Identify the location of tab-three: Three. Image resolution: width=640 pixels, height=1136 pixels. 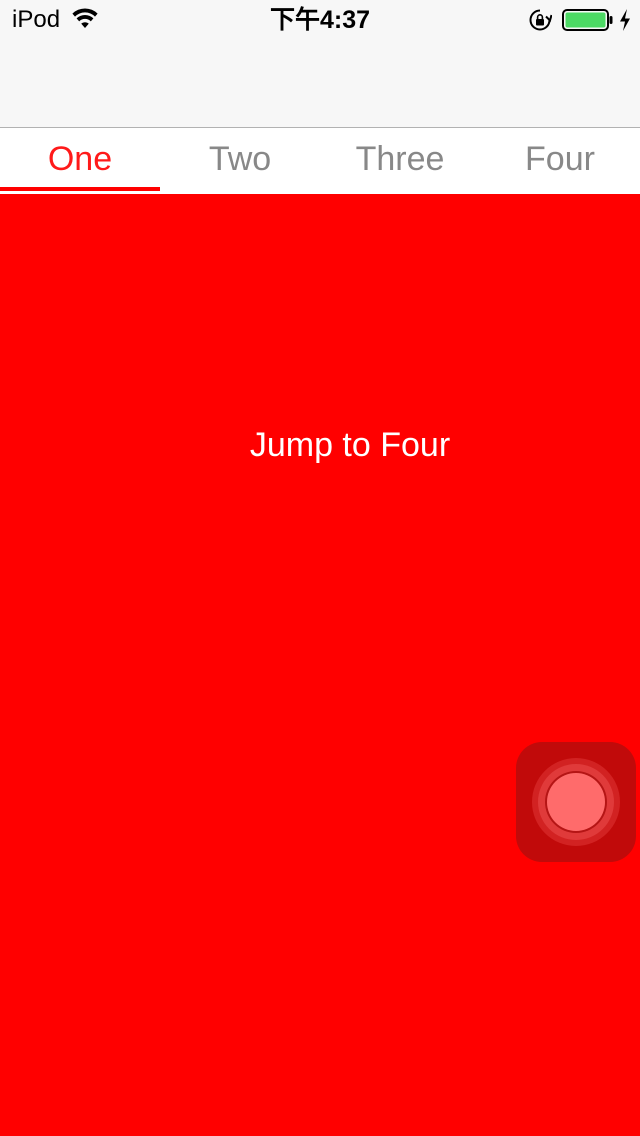
(400, 159).